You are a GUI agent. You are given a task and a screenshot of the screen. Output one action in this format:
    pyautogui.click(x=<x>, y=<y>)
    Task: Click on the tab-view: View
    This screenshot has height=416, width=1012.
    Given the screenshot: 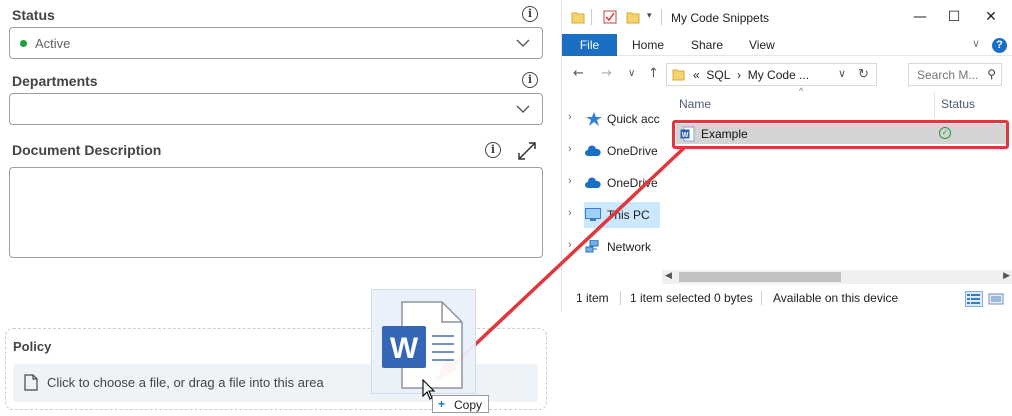 What is the action you would take?
    pyautogui.click(x=762, y=45)
    